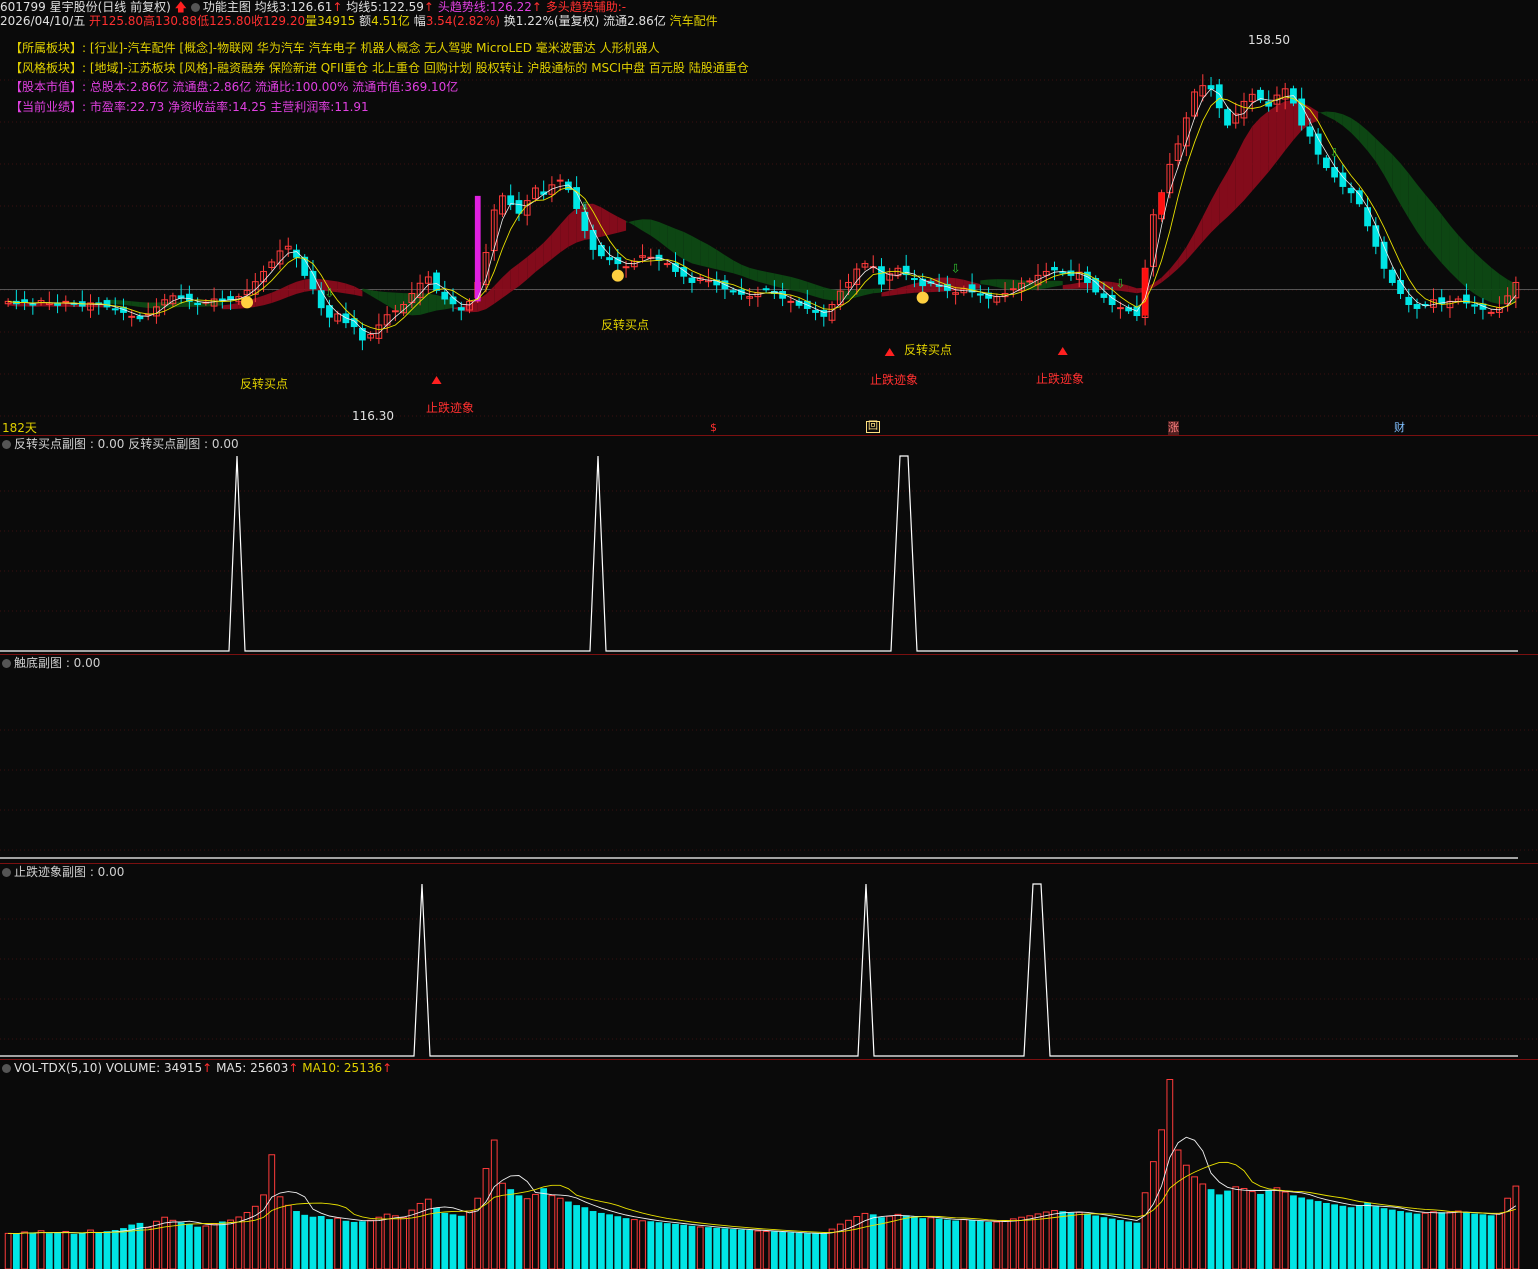 Image resolution: width=1538 pixels, height=1269 pixels. I want to click on stop-fall-icon, so click(436, 380).